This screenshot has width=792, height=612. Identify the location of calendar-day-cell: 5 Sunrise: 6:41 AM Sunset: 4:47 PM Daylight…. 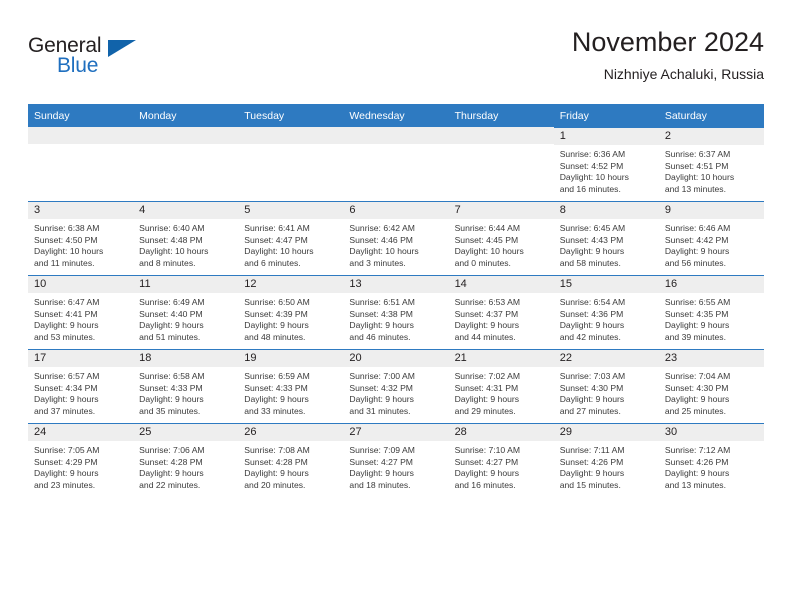
(291, 238).